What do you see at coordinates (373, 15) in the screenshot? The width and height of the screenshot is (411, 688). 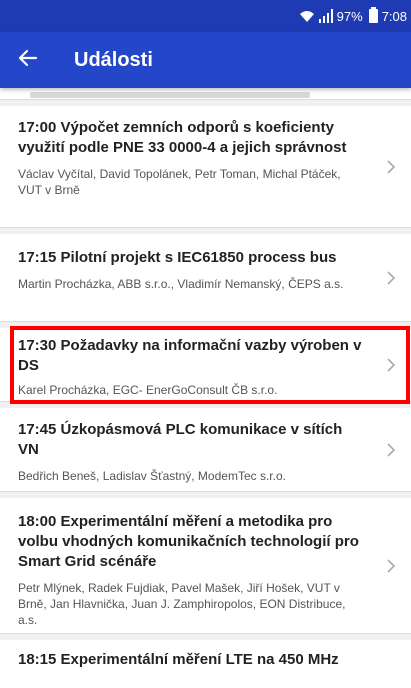 I see `battery-icon` at bounding box center [373, 15].